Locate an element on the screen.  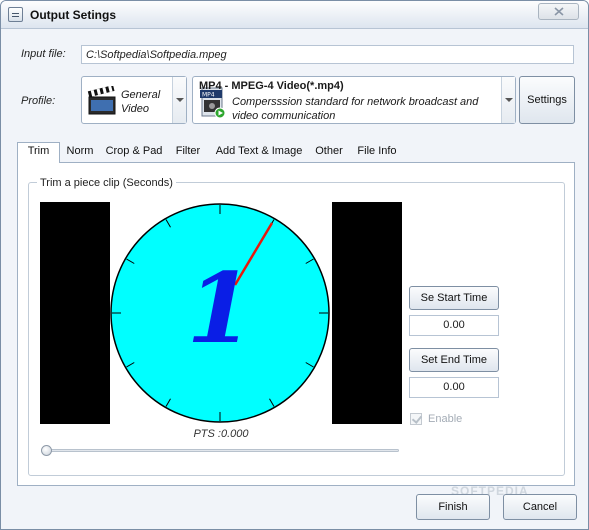
profile-category-line1: General is located at coordinates (141, 95).